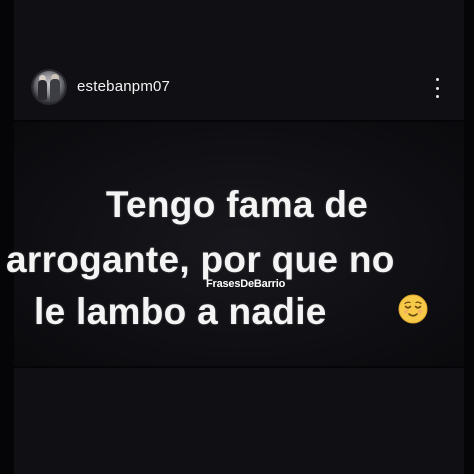 The width and height of the screenshot is (474, 474). Describe the element at coordinates (246, 284) in the screenshot. I see `watermark-text: FrasesDeBarrio` at that location.